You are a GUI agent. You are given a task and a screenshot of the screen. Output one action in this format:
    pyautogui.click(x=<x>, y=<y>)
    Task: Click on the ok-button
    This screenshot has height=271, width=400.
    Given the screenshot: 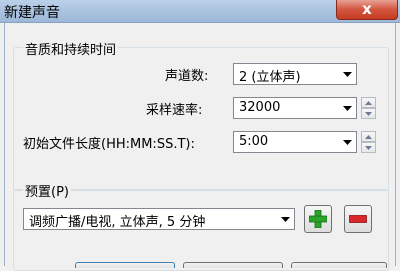 What is the action you would take?
    pyautogui.click(x=125, y=265)
    